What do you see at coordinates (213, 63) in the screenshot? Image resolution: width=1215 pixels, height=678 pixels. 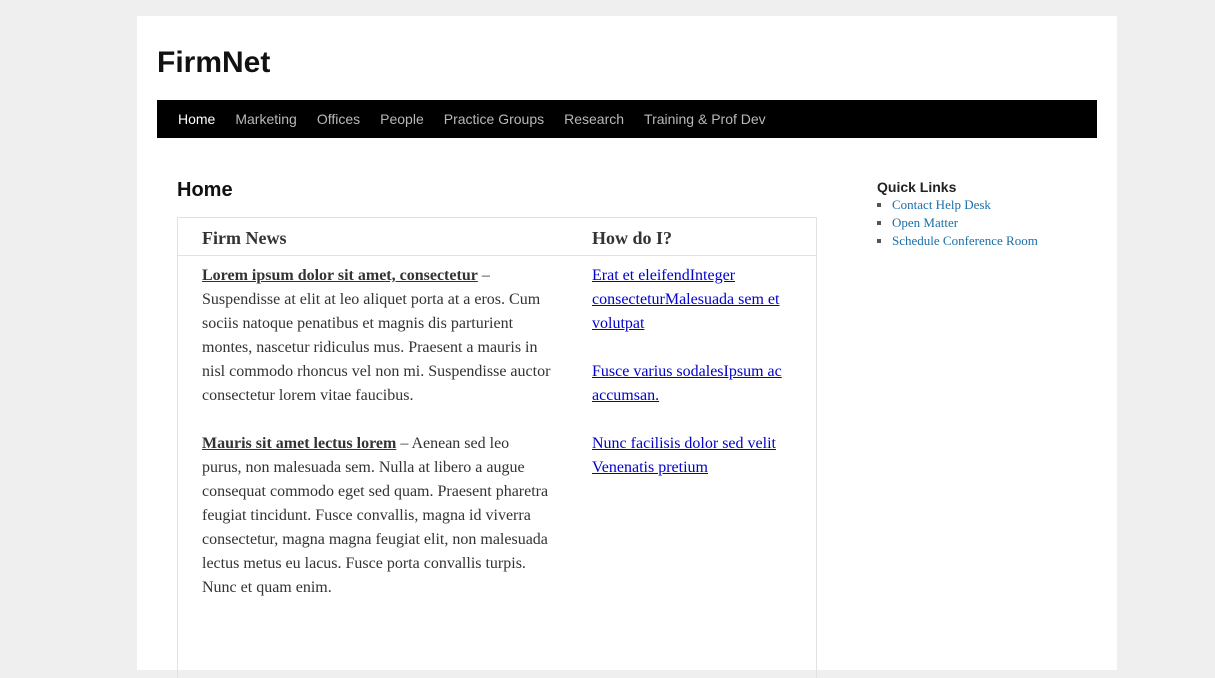 I see `site-title: FirmNet` at bounding box center [213, 63].